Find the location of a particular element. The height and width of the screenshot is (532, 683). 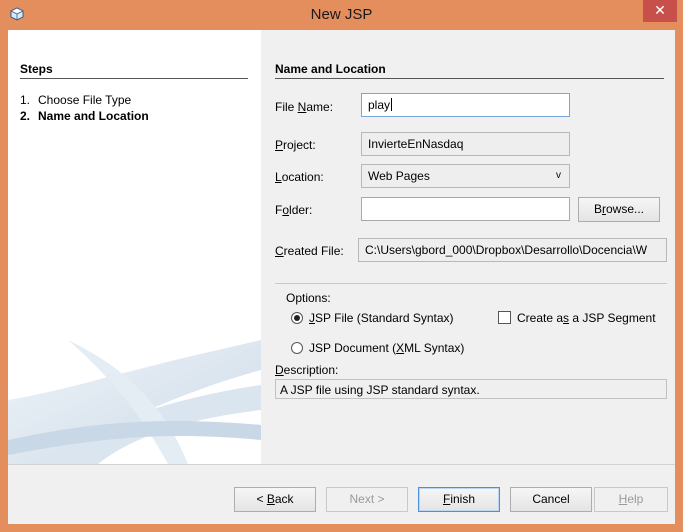

step-item-name-and-location: 2. Name and Location is located at coordinates (84, 116).